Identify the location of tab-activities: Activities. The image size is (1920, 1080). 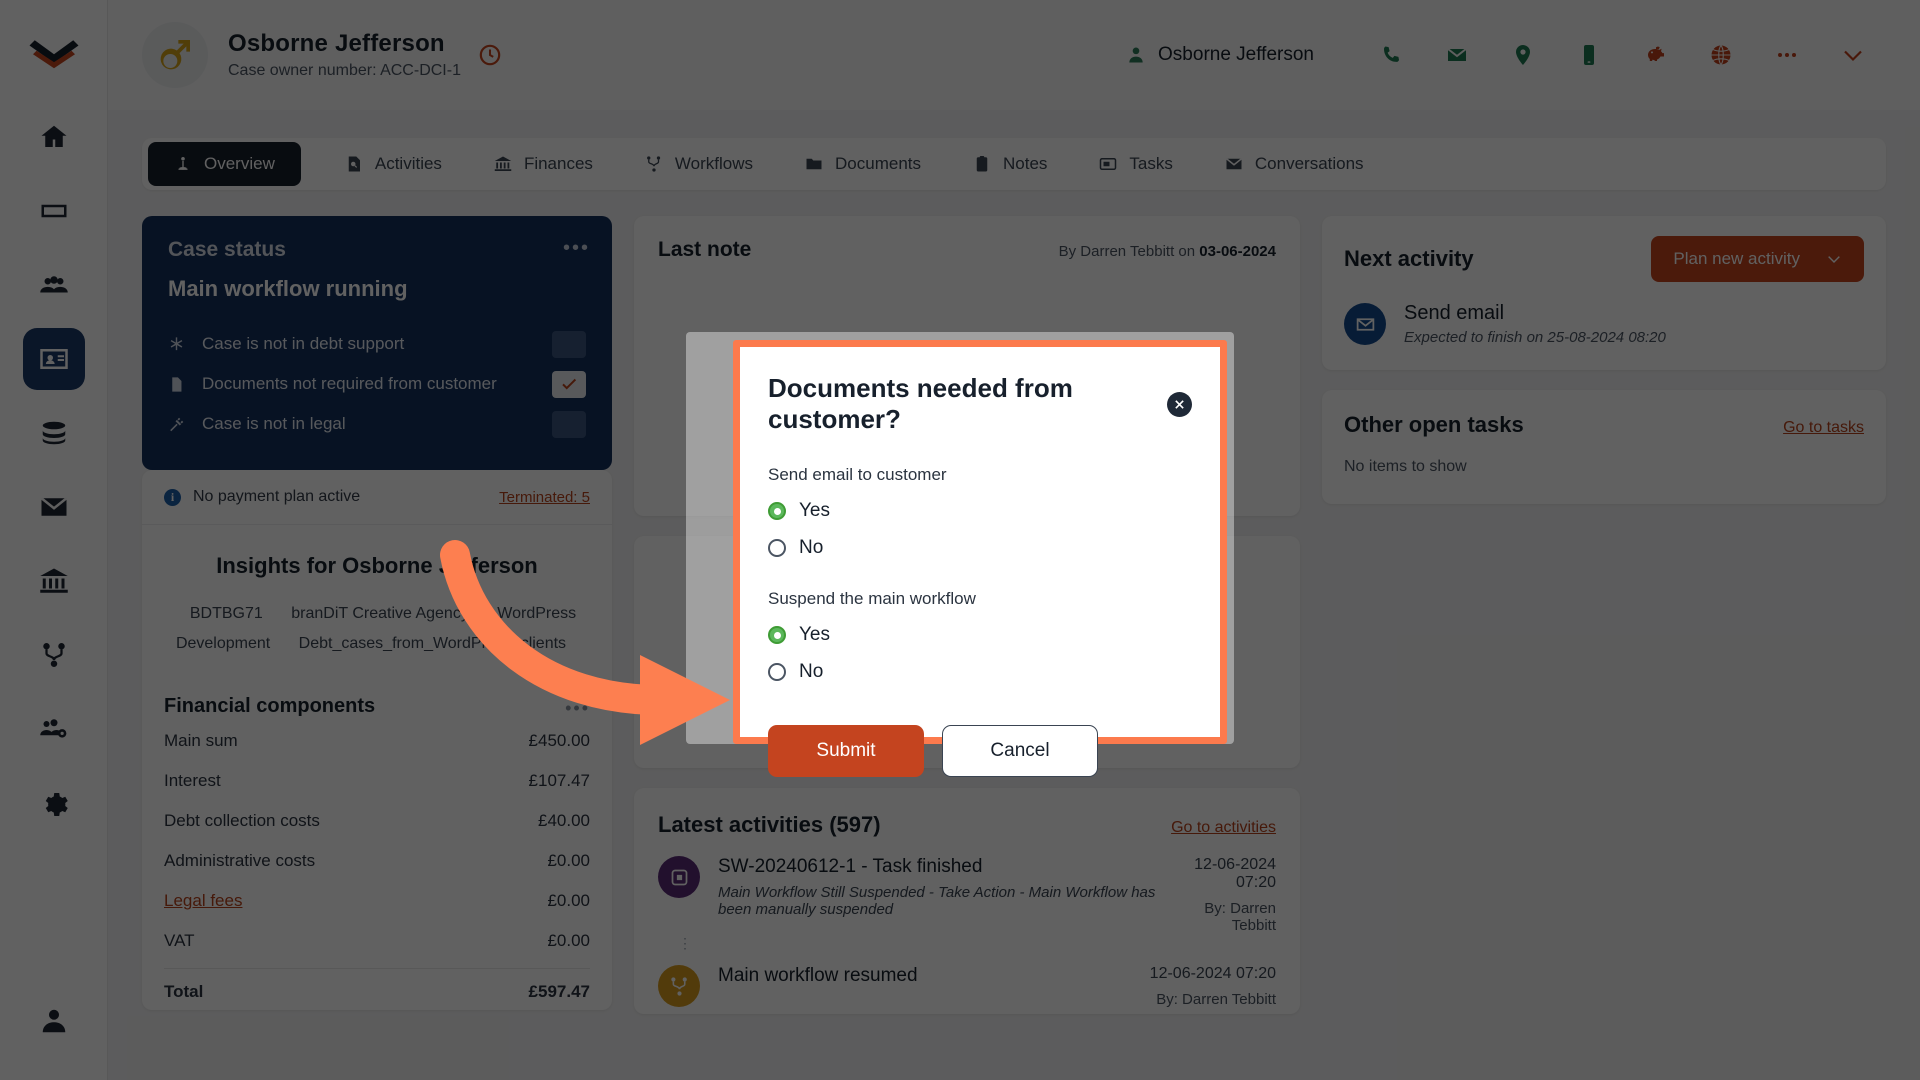
(393, 164).